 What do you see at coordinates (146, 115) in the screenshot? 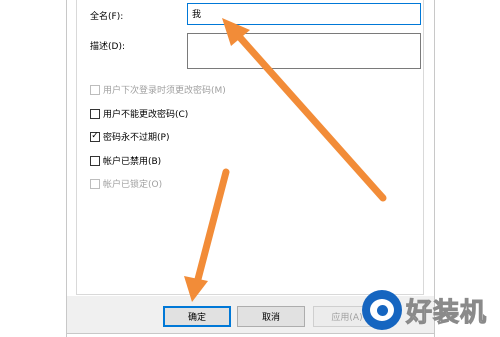
I see `checkbox-label: 用户不能更改密码(C)` at bounding box center [146, 115].